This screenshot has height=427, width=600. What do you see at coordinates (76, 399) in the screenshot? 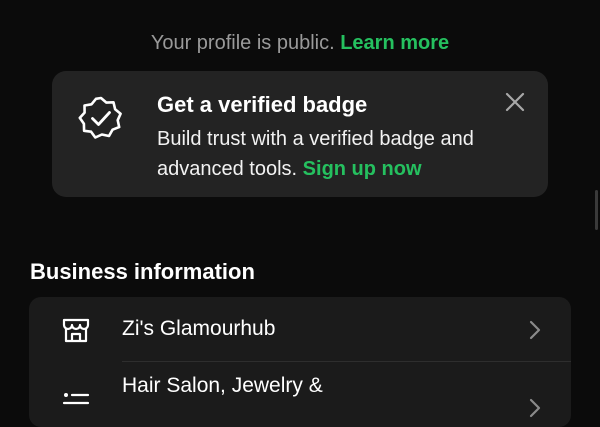
I see `category-list-icon` at bounding box center [76, 399].